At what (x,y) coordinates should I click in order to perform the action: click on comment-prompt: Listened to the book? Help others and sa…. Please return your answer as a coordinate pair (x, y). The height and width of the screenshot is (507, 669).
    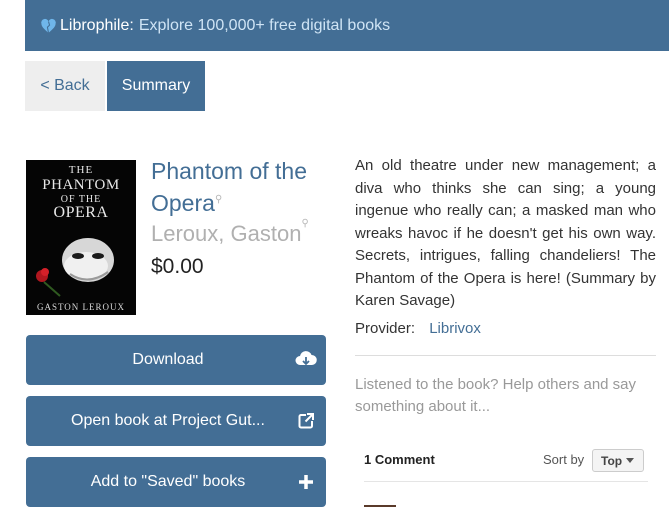
    Looking at the image, I should click on (507, 396).